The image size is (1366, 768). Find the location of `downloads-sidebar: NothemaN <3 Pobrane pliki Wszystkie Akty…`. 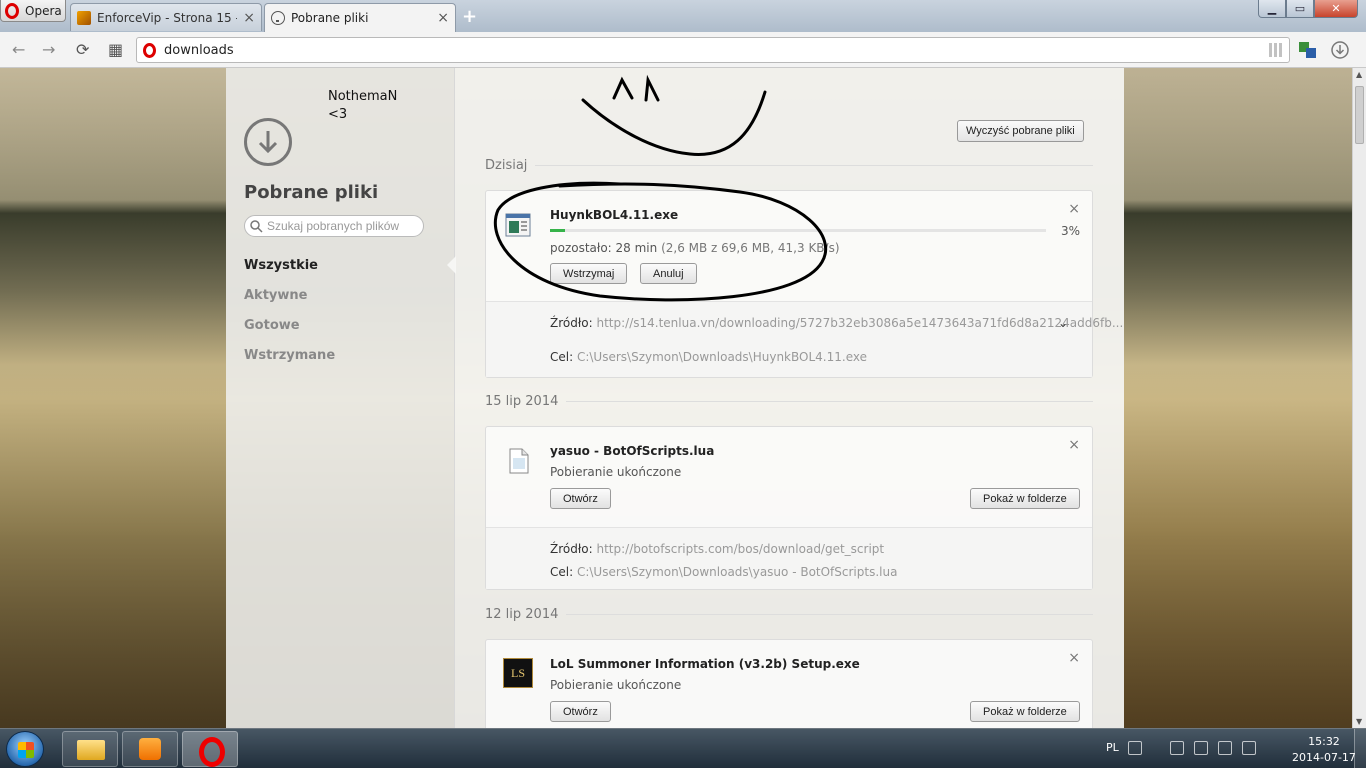

downloads-sidebar: NothemaN <3 Pobrane pliki Wszystkie Akty… is located at coordinates (341, 398).